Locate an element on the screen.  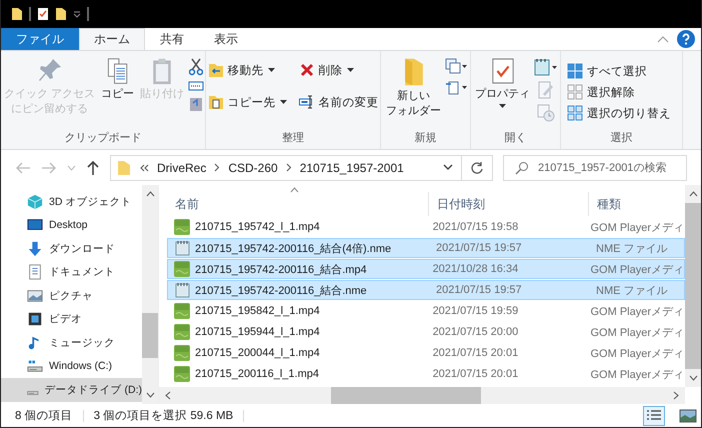
file-row: 210715_195742-200116_結合(4倍).nme 2021/07/15 19:57 NME ファイル is located at coordinates (426, 248).